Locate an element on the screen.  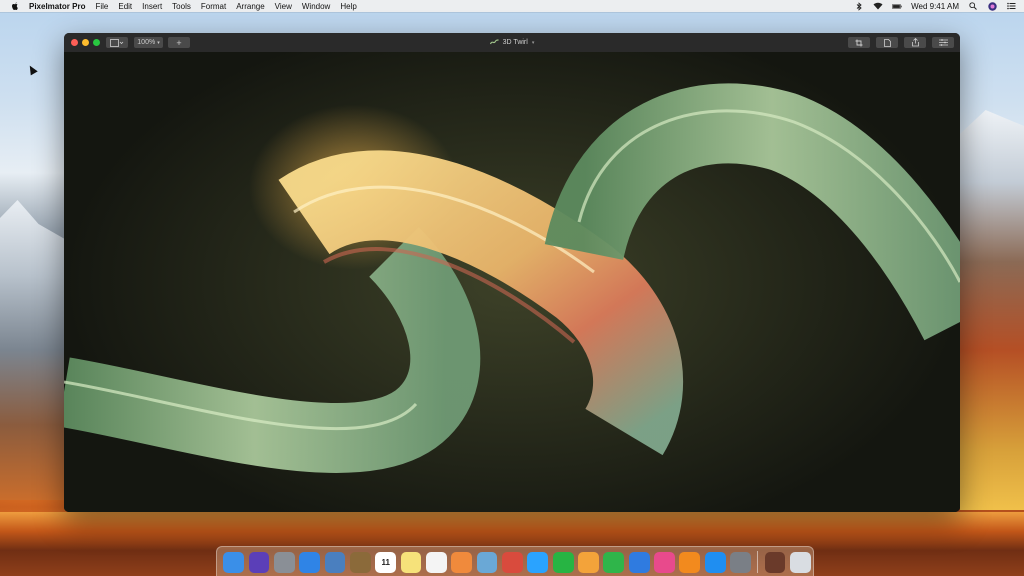
document-title-area: 3D Twirl ▾ is located at coordinates (512, 42).